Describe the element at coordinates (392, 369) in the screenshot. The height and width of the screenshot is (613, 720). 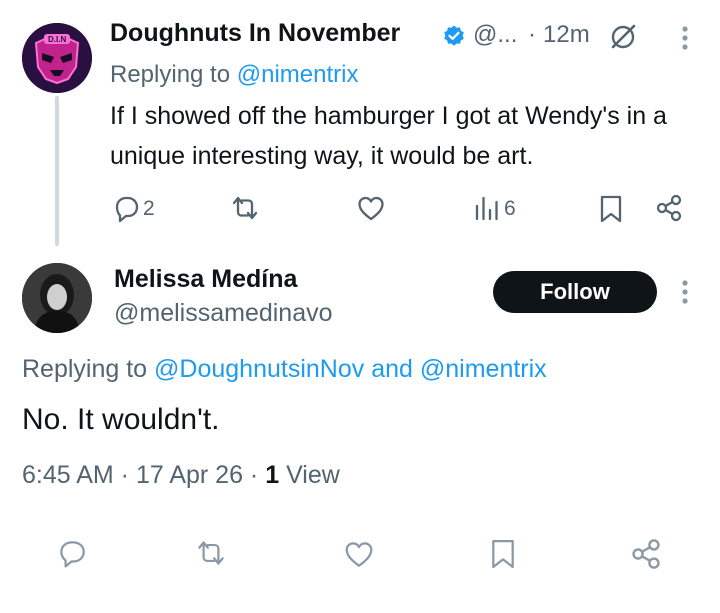
I see `replying-and: and` at that location.